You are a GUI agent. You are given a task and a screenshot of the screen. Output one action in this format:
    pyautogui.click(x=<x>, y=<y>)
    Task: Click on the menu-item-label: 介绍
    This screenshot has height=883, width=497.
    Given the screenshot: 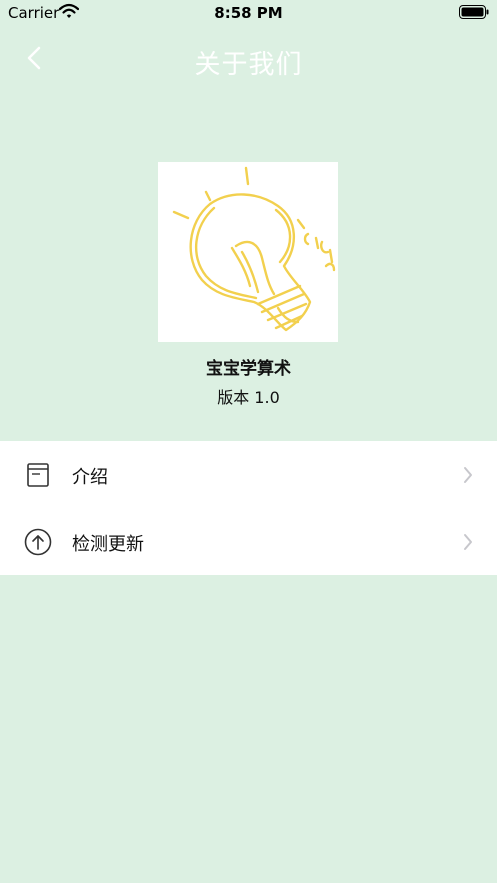 What is the action you would take?
    pyautogui.click(x=90, y=477)
    